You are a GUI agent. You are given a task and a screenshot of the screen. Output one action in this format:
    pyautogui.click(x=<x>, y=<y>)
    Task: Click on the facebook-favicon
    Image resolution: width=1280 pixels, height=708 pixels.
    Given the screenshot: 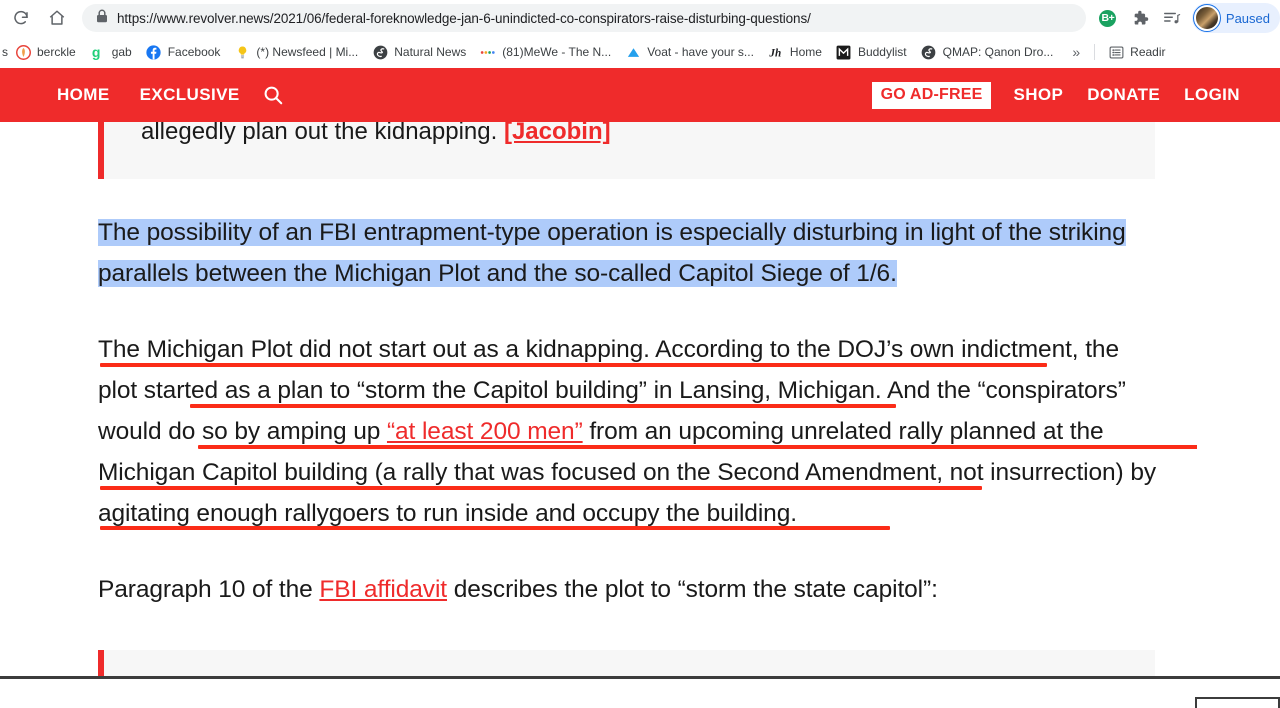 What is the action you would take?
    pyautogui.click(x=154, y=52)
    